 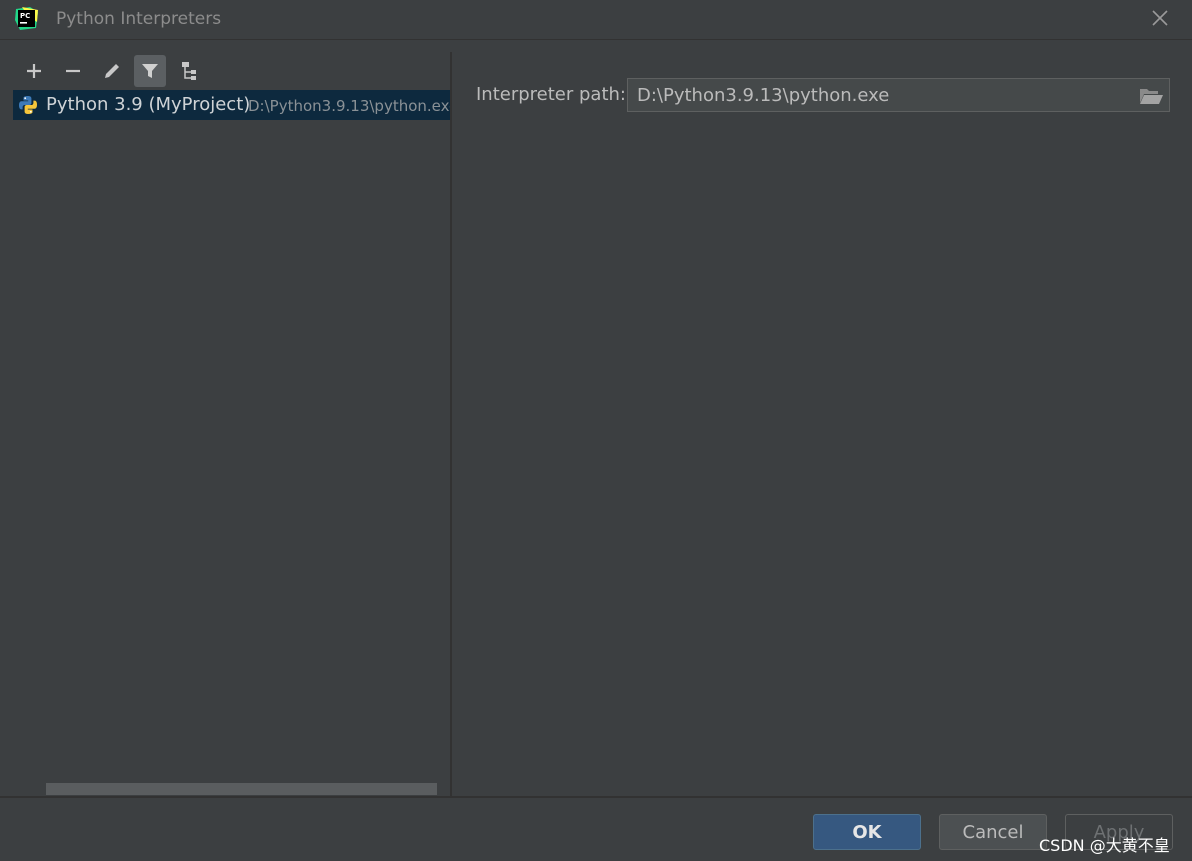 What do you see at coordinates (1160, 18) in the screenshot?
I see `close-icon` at bounding box center [1160, 18].